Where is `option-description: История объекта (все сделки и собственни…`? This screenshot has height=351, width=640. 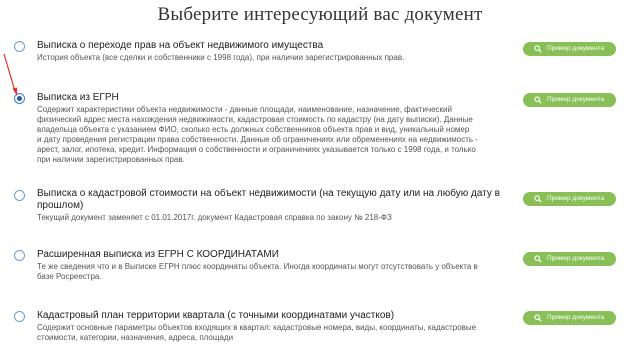 option-description: История объекта (все сделки и собственни… is located at coordinates (221, 57).